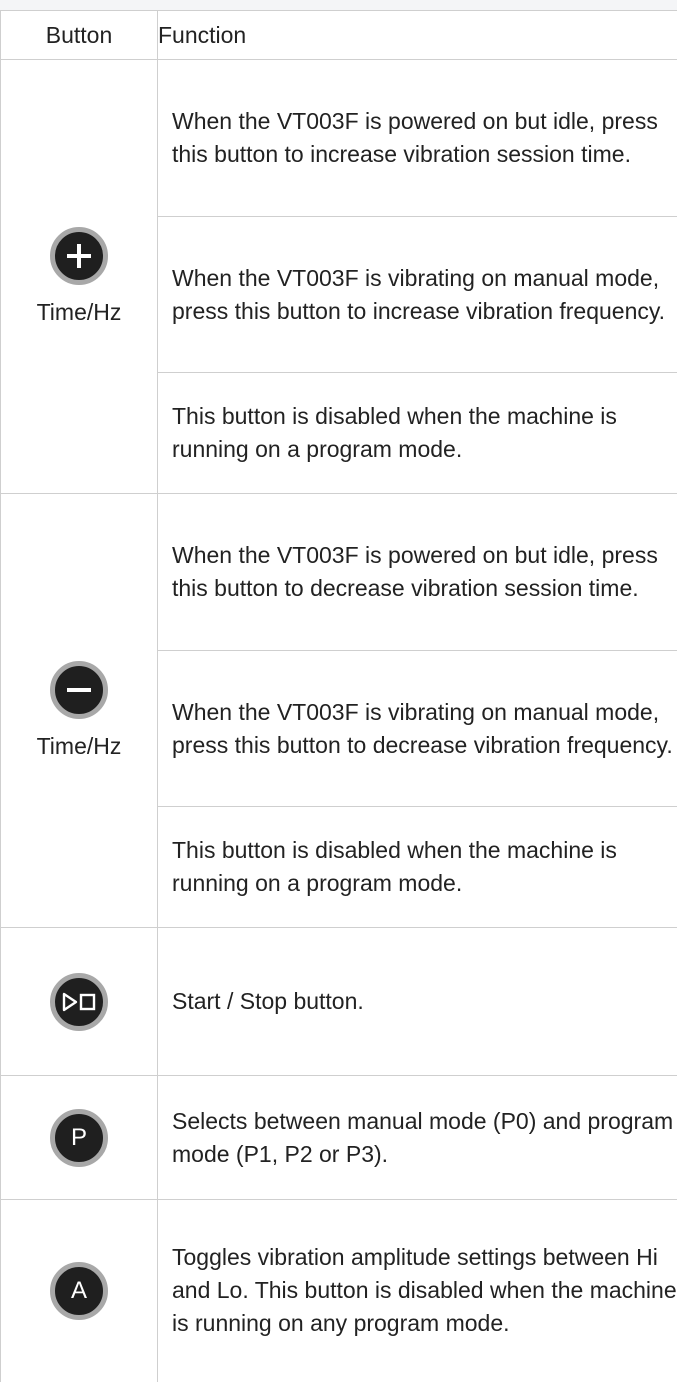  What do you see at coordinates (79, 690) in the screenshot?
I see `minus-icon` at bounding box center [79, 690].